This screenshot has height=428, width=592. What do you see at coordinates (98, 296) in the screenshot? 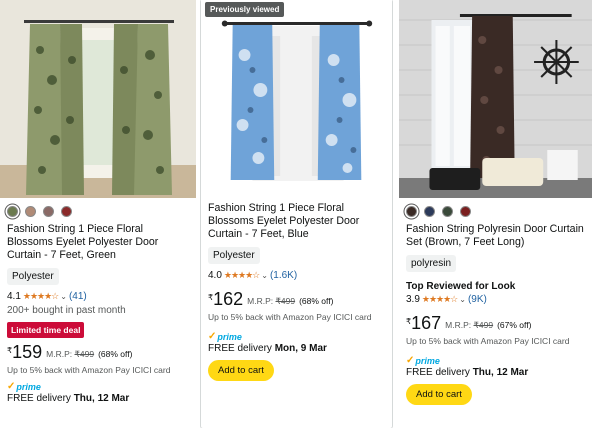
I see `rating-row: 4.1 ★★★★☆ ⌄ (41)` at bounding box center [98, 296].